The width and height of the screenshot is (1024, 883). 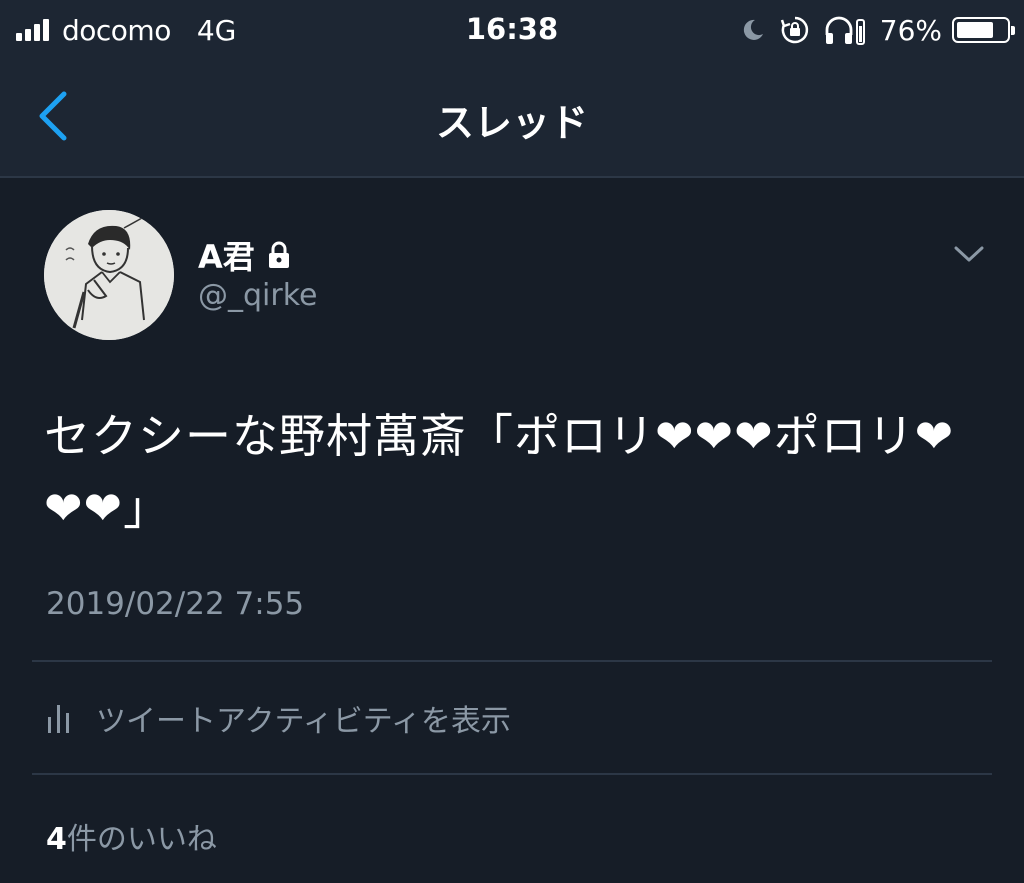 What do you see at coordinates (303, 721) in the screenshot?
I see `tweet-activity-label: ツイートアクティビティを表示` at bounding box center [303, 721].